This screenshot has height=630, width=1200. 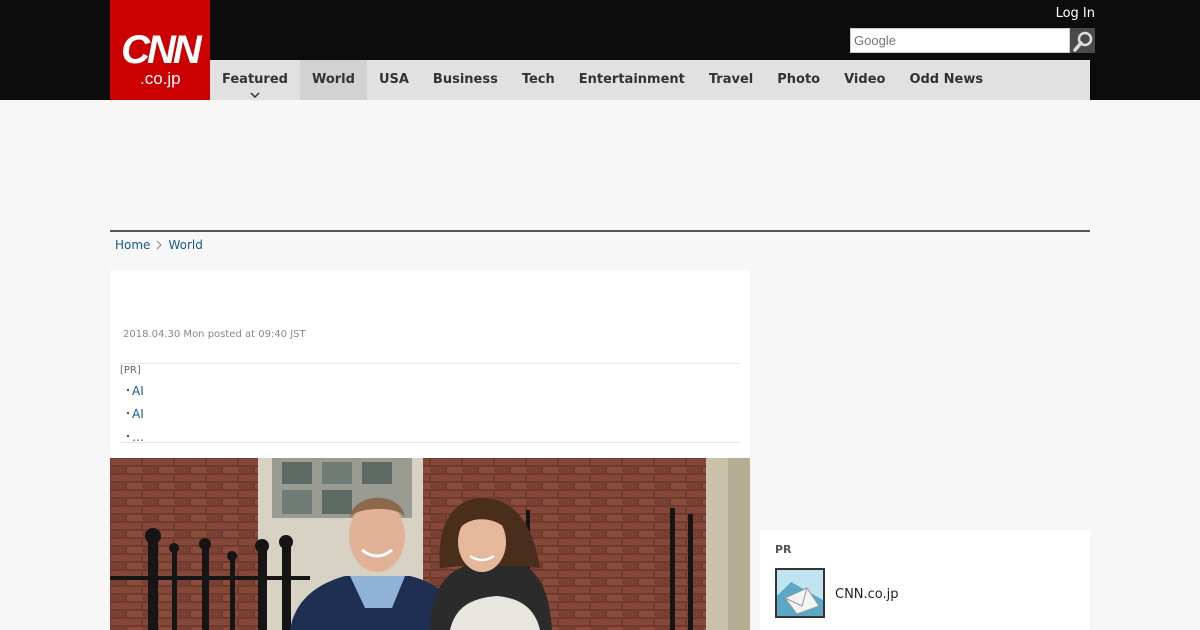 I want to click on search-button, so click(x=1082, y=40).